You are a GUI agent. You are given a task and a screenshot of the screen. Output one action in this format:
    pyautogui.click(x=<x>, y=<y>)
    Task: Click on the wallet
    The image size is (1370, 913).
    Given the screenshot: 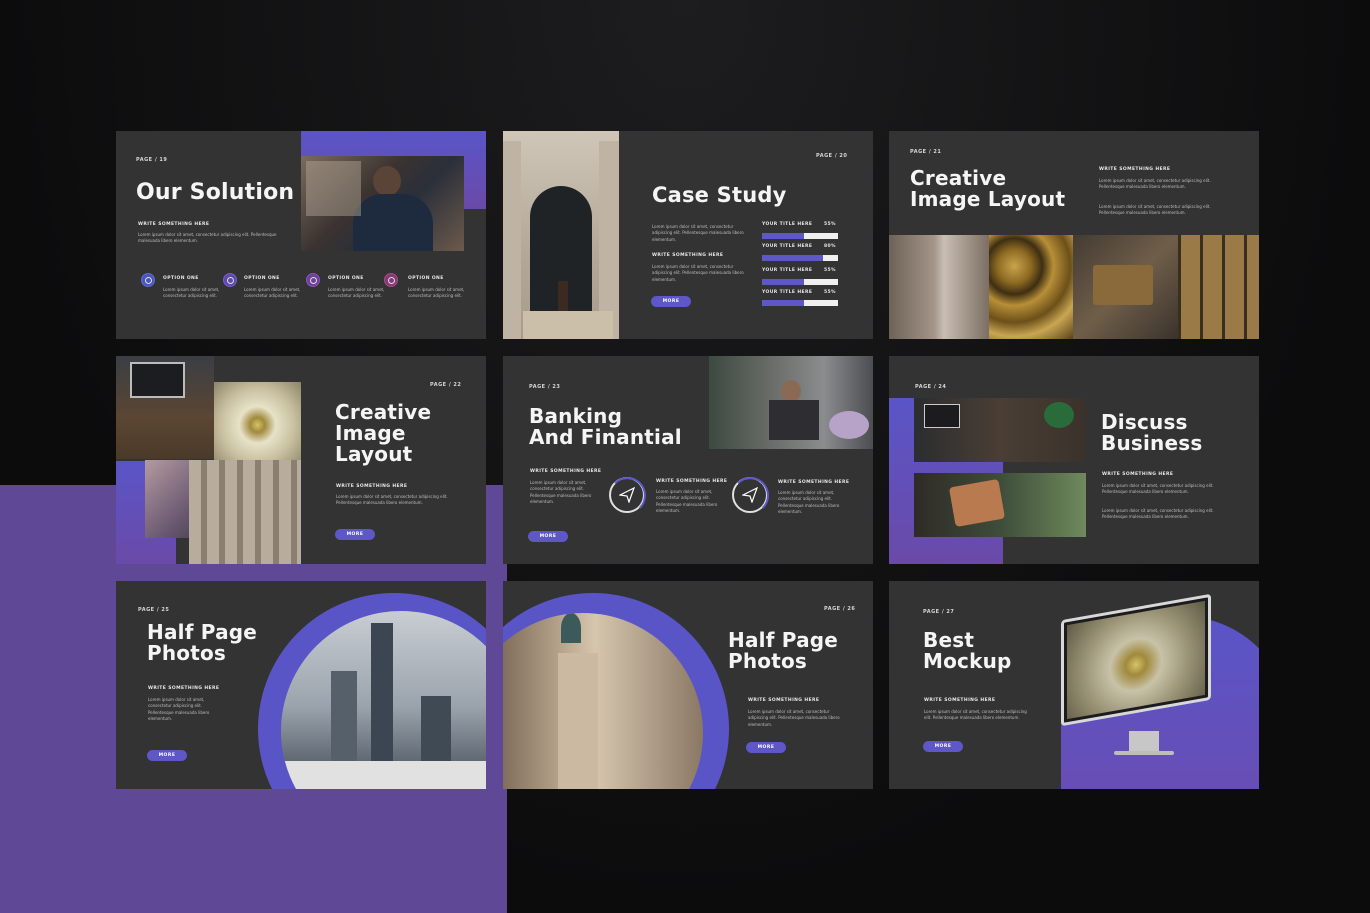 What is the action you would take?
    pyautogui.click(x=977, y=503)
    